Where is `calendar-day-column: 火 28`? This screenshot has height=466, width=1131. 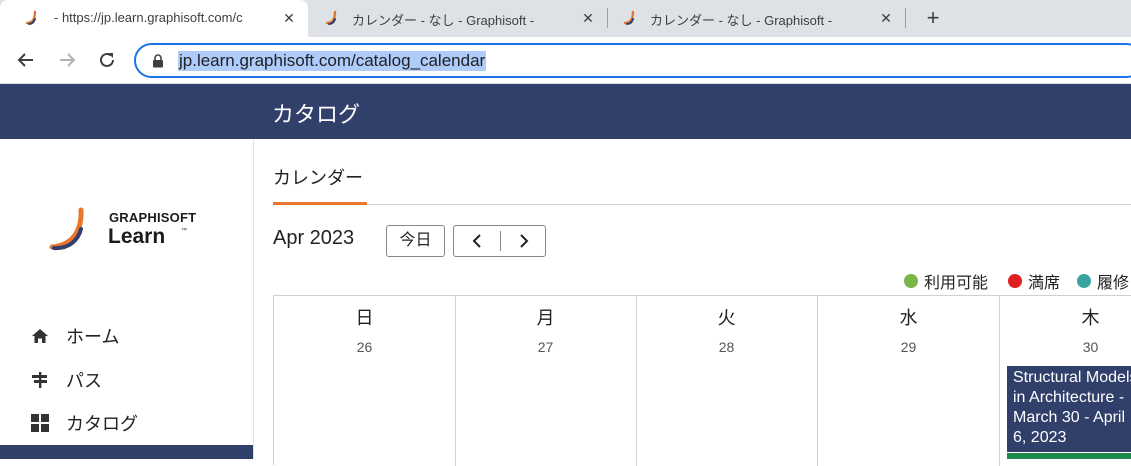
calendar-day-column: 火 28 is located at coordinates (727, 381).